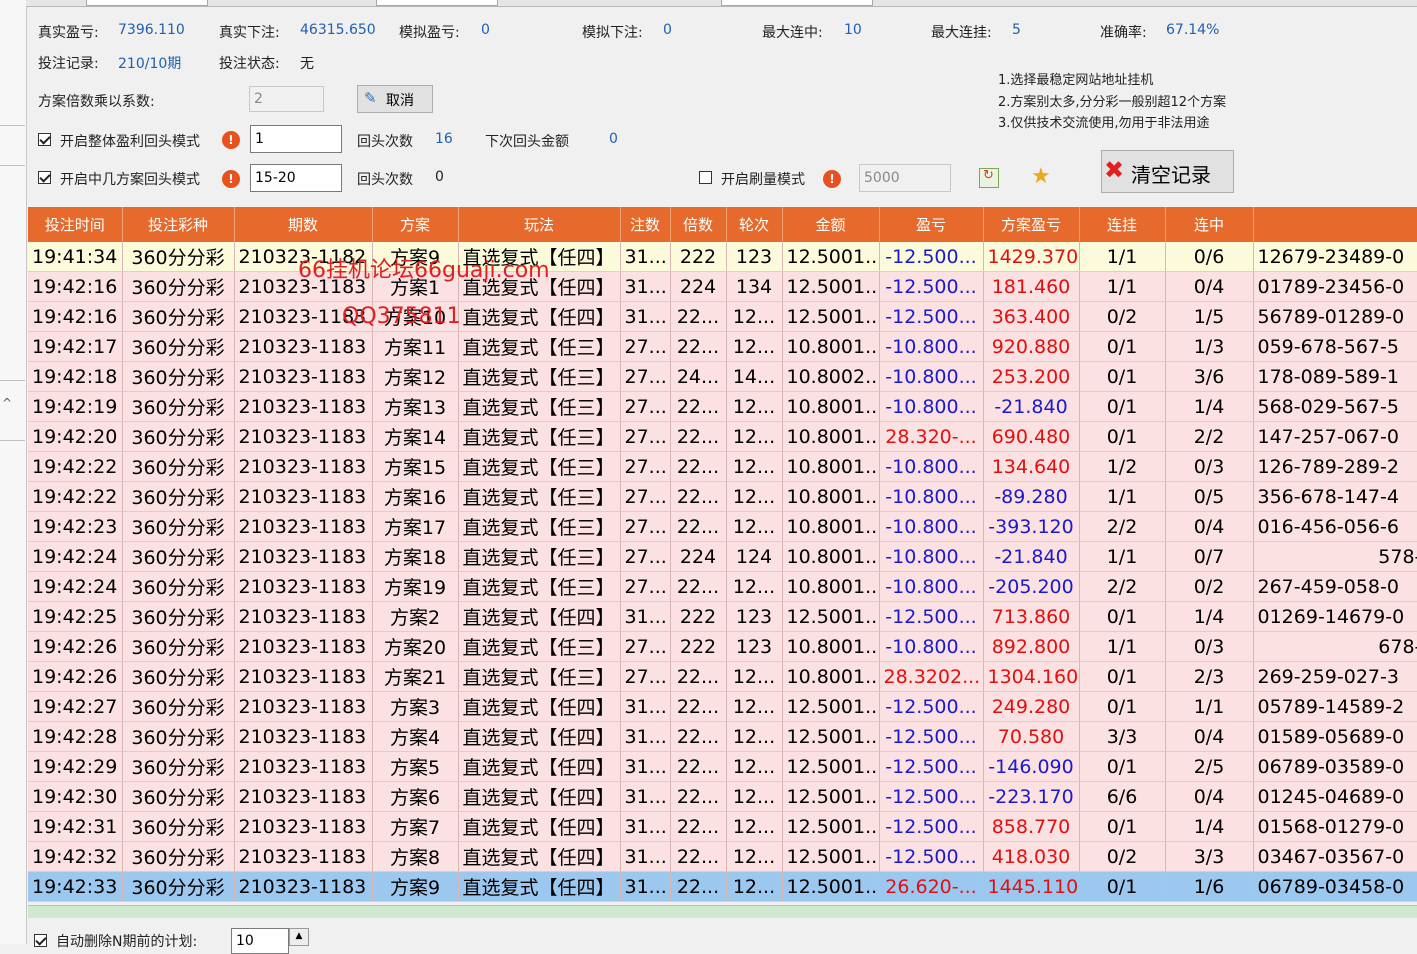 The image size is (1417, 954). I want to click on column-header: 方案, so click(415, 224).